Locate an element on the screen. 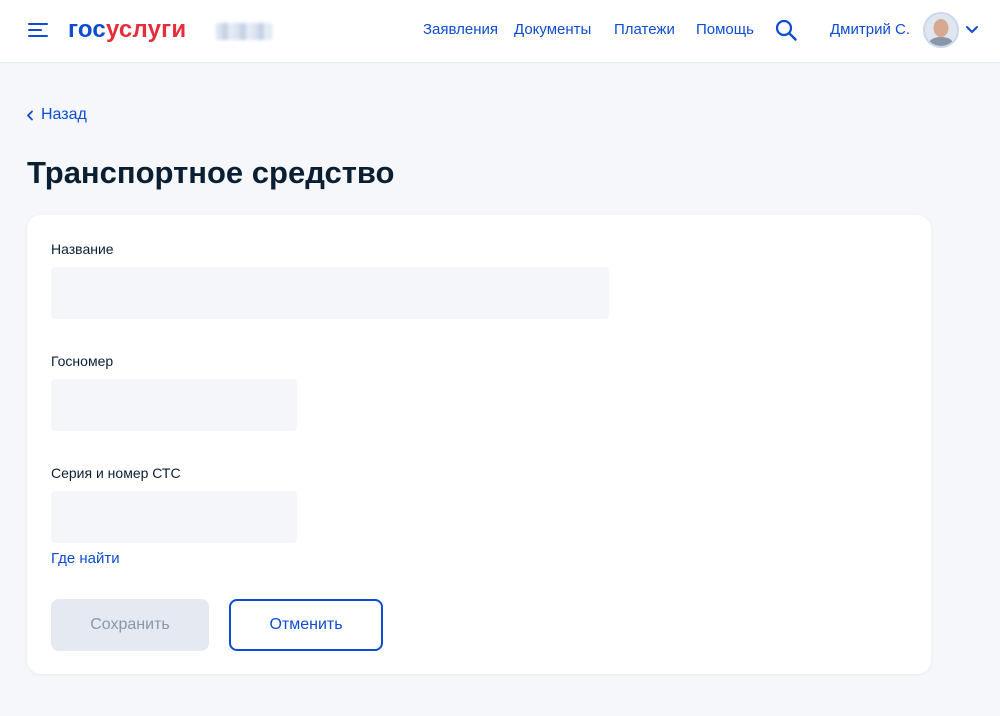 The height and width of the screenshot is (716, 1000). sts-label: Серия и номер СТС is located at coordinates (116, 473).